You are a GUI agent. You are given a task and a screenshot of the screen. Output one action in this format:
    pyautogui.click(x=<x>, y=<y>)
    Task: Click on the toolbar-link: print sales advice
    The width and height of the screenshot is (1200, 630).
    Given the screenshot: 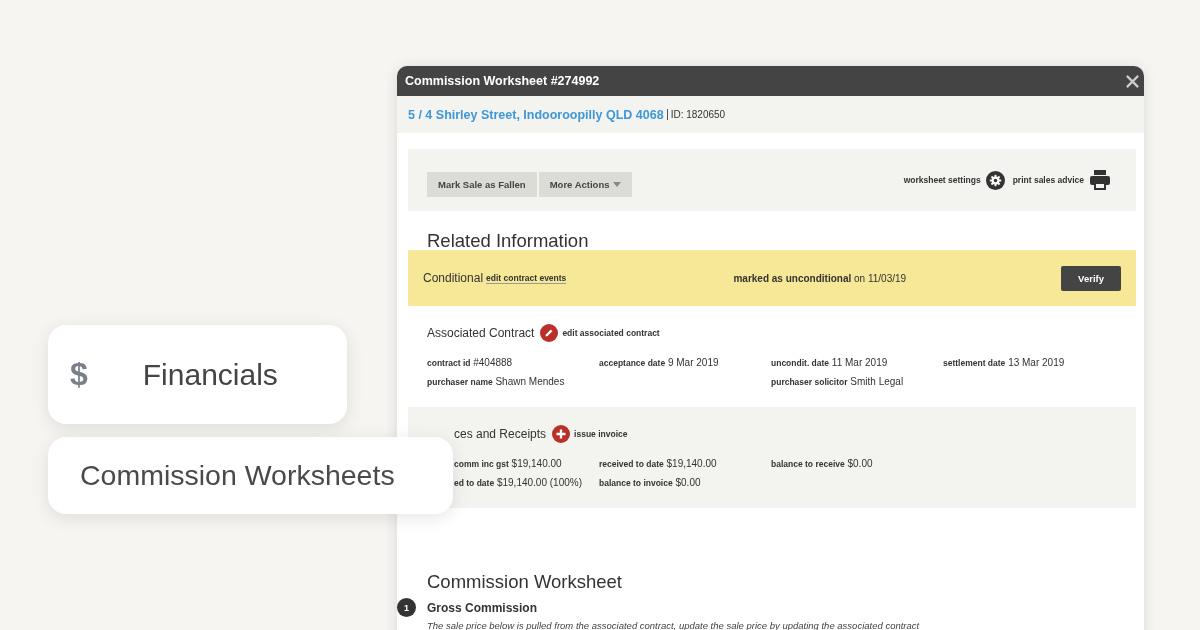 What is the action you would take?
    pyautogui.click(x=1048, y=180)
    